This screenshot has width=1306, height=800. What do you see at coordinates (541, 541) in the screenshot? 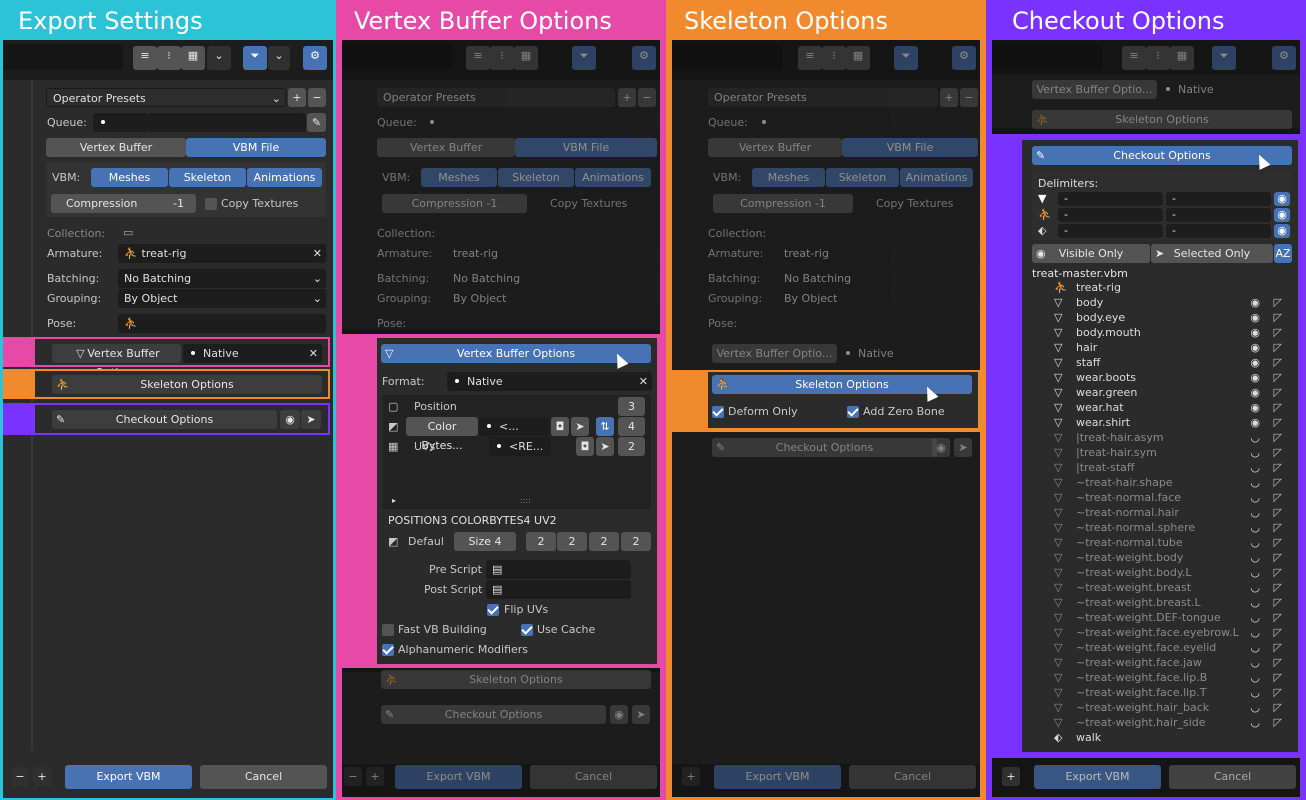
I see `size-field-1: 2` at bounding box center [541, 541].